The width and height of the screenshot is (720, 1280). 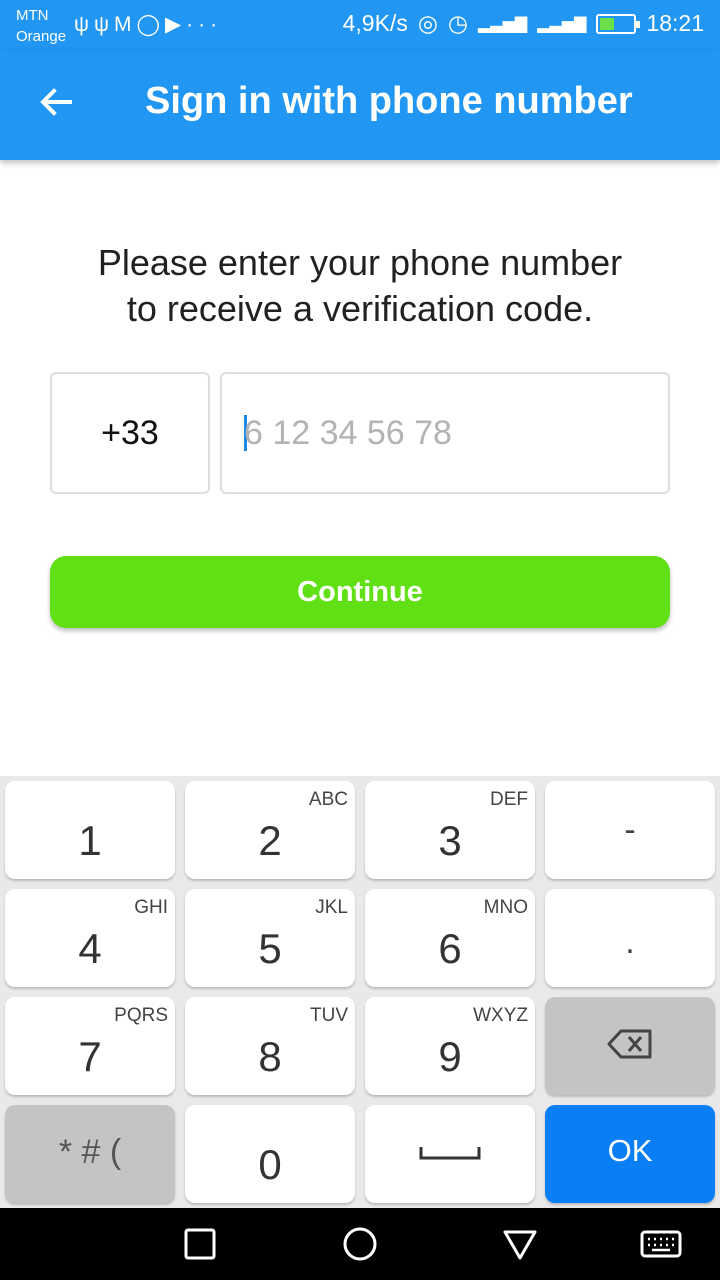 What do you see at coordinates (270, 1154) in the screenshot?
I see `key-0: 0` at bounding box center [270, 1154].